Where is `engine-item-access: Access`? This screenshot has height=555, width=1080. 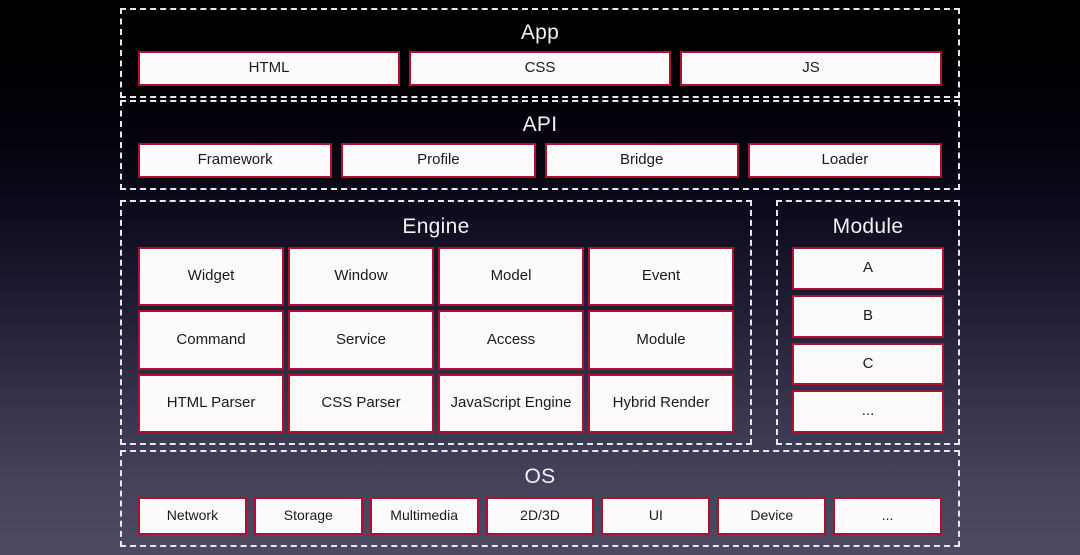 engine-item-access: Access is located at coordinates (511, 340).